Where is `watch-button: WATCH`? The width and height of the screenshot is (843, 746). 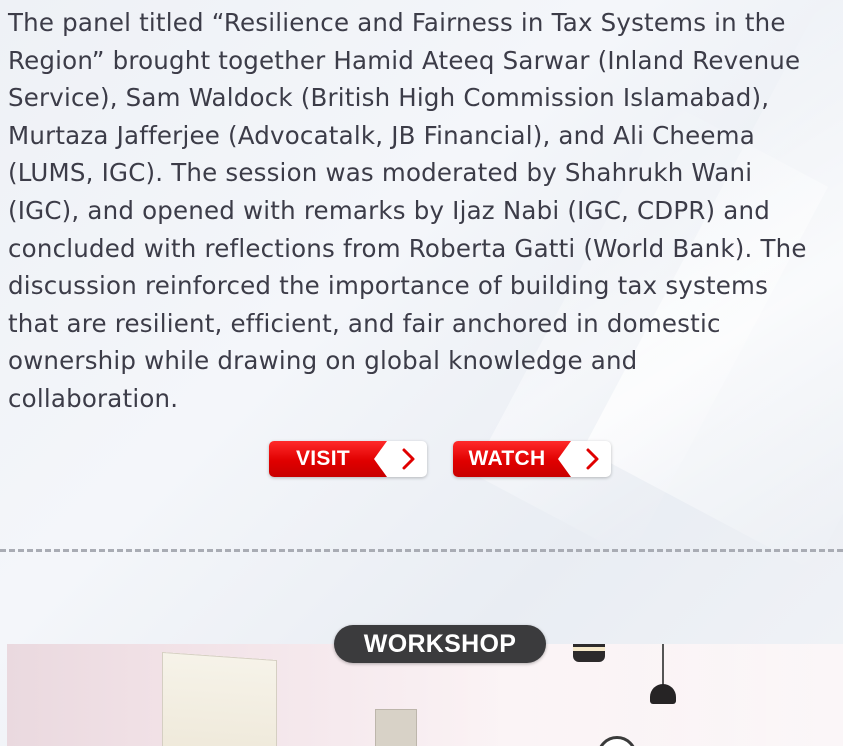 watch-button: WATCH is located at coordinates (532, 459).